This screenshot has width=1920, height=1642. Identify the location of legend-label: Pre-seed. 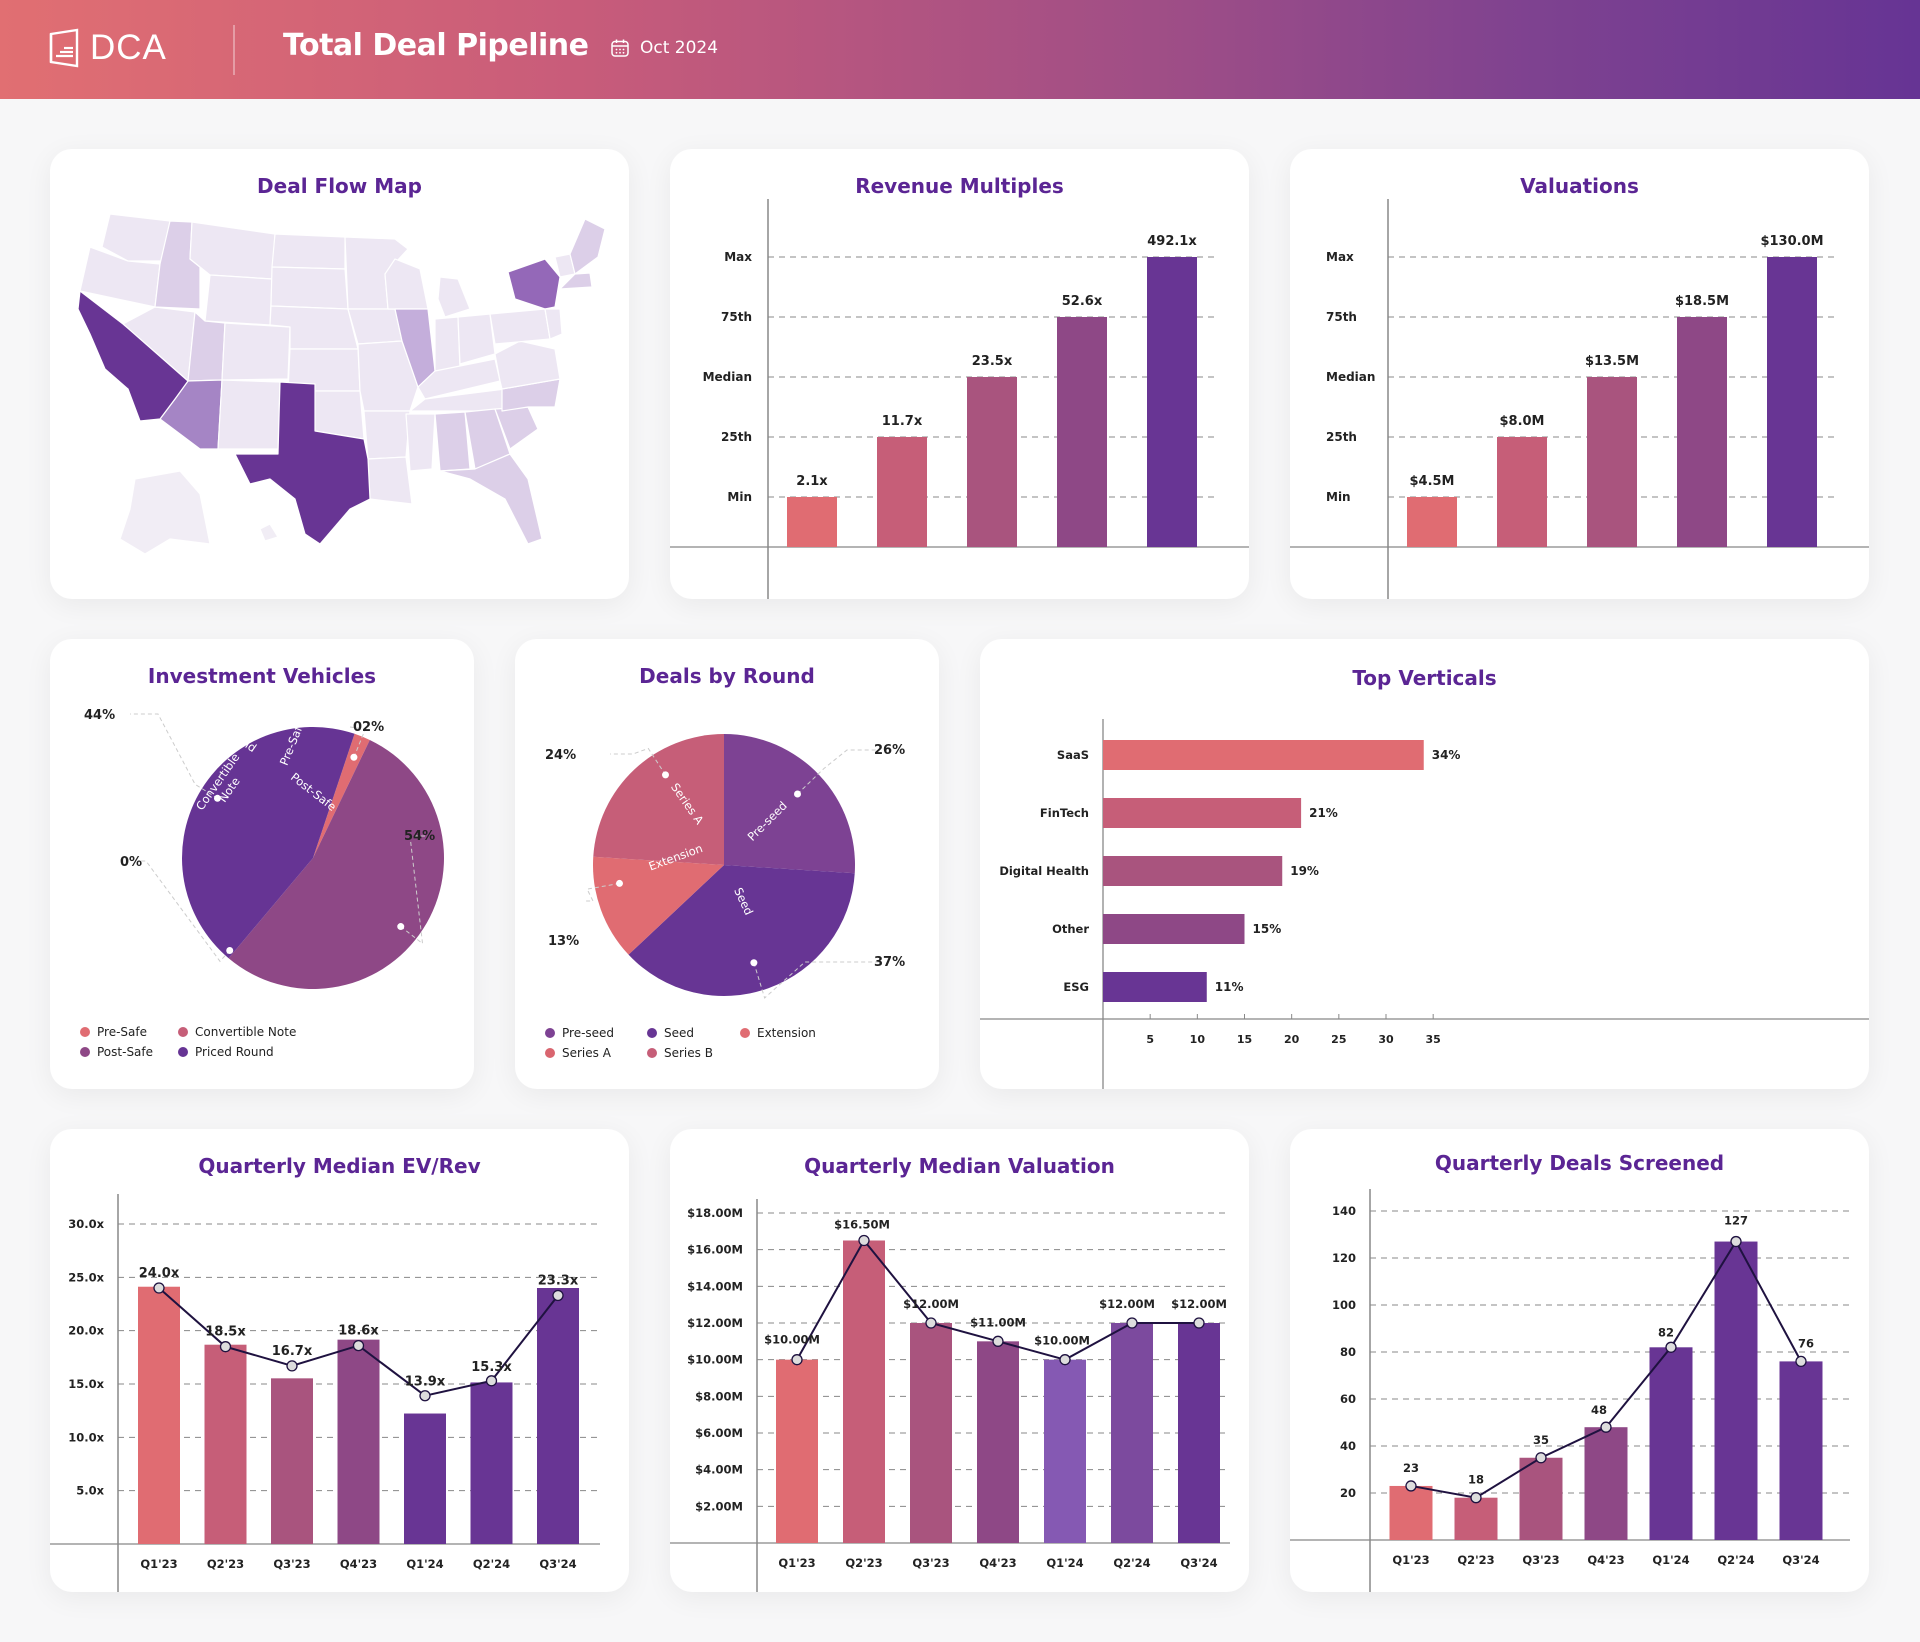
(588, 1033).